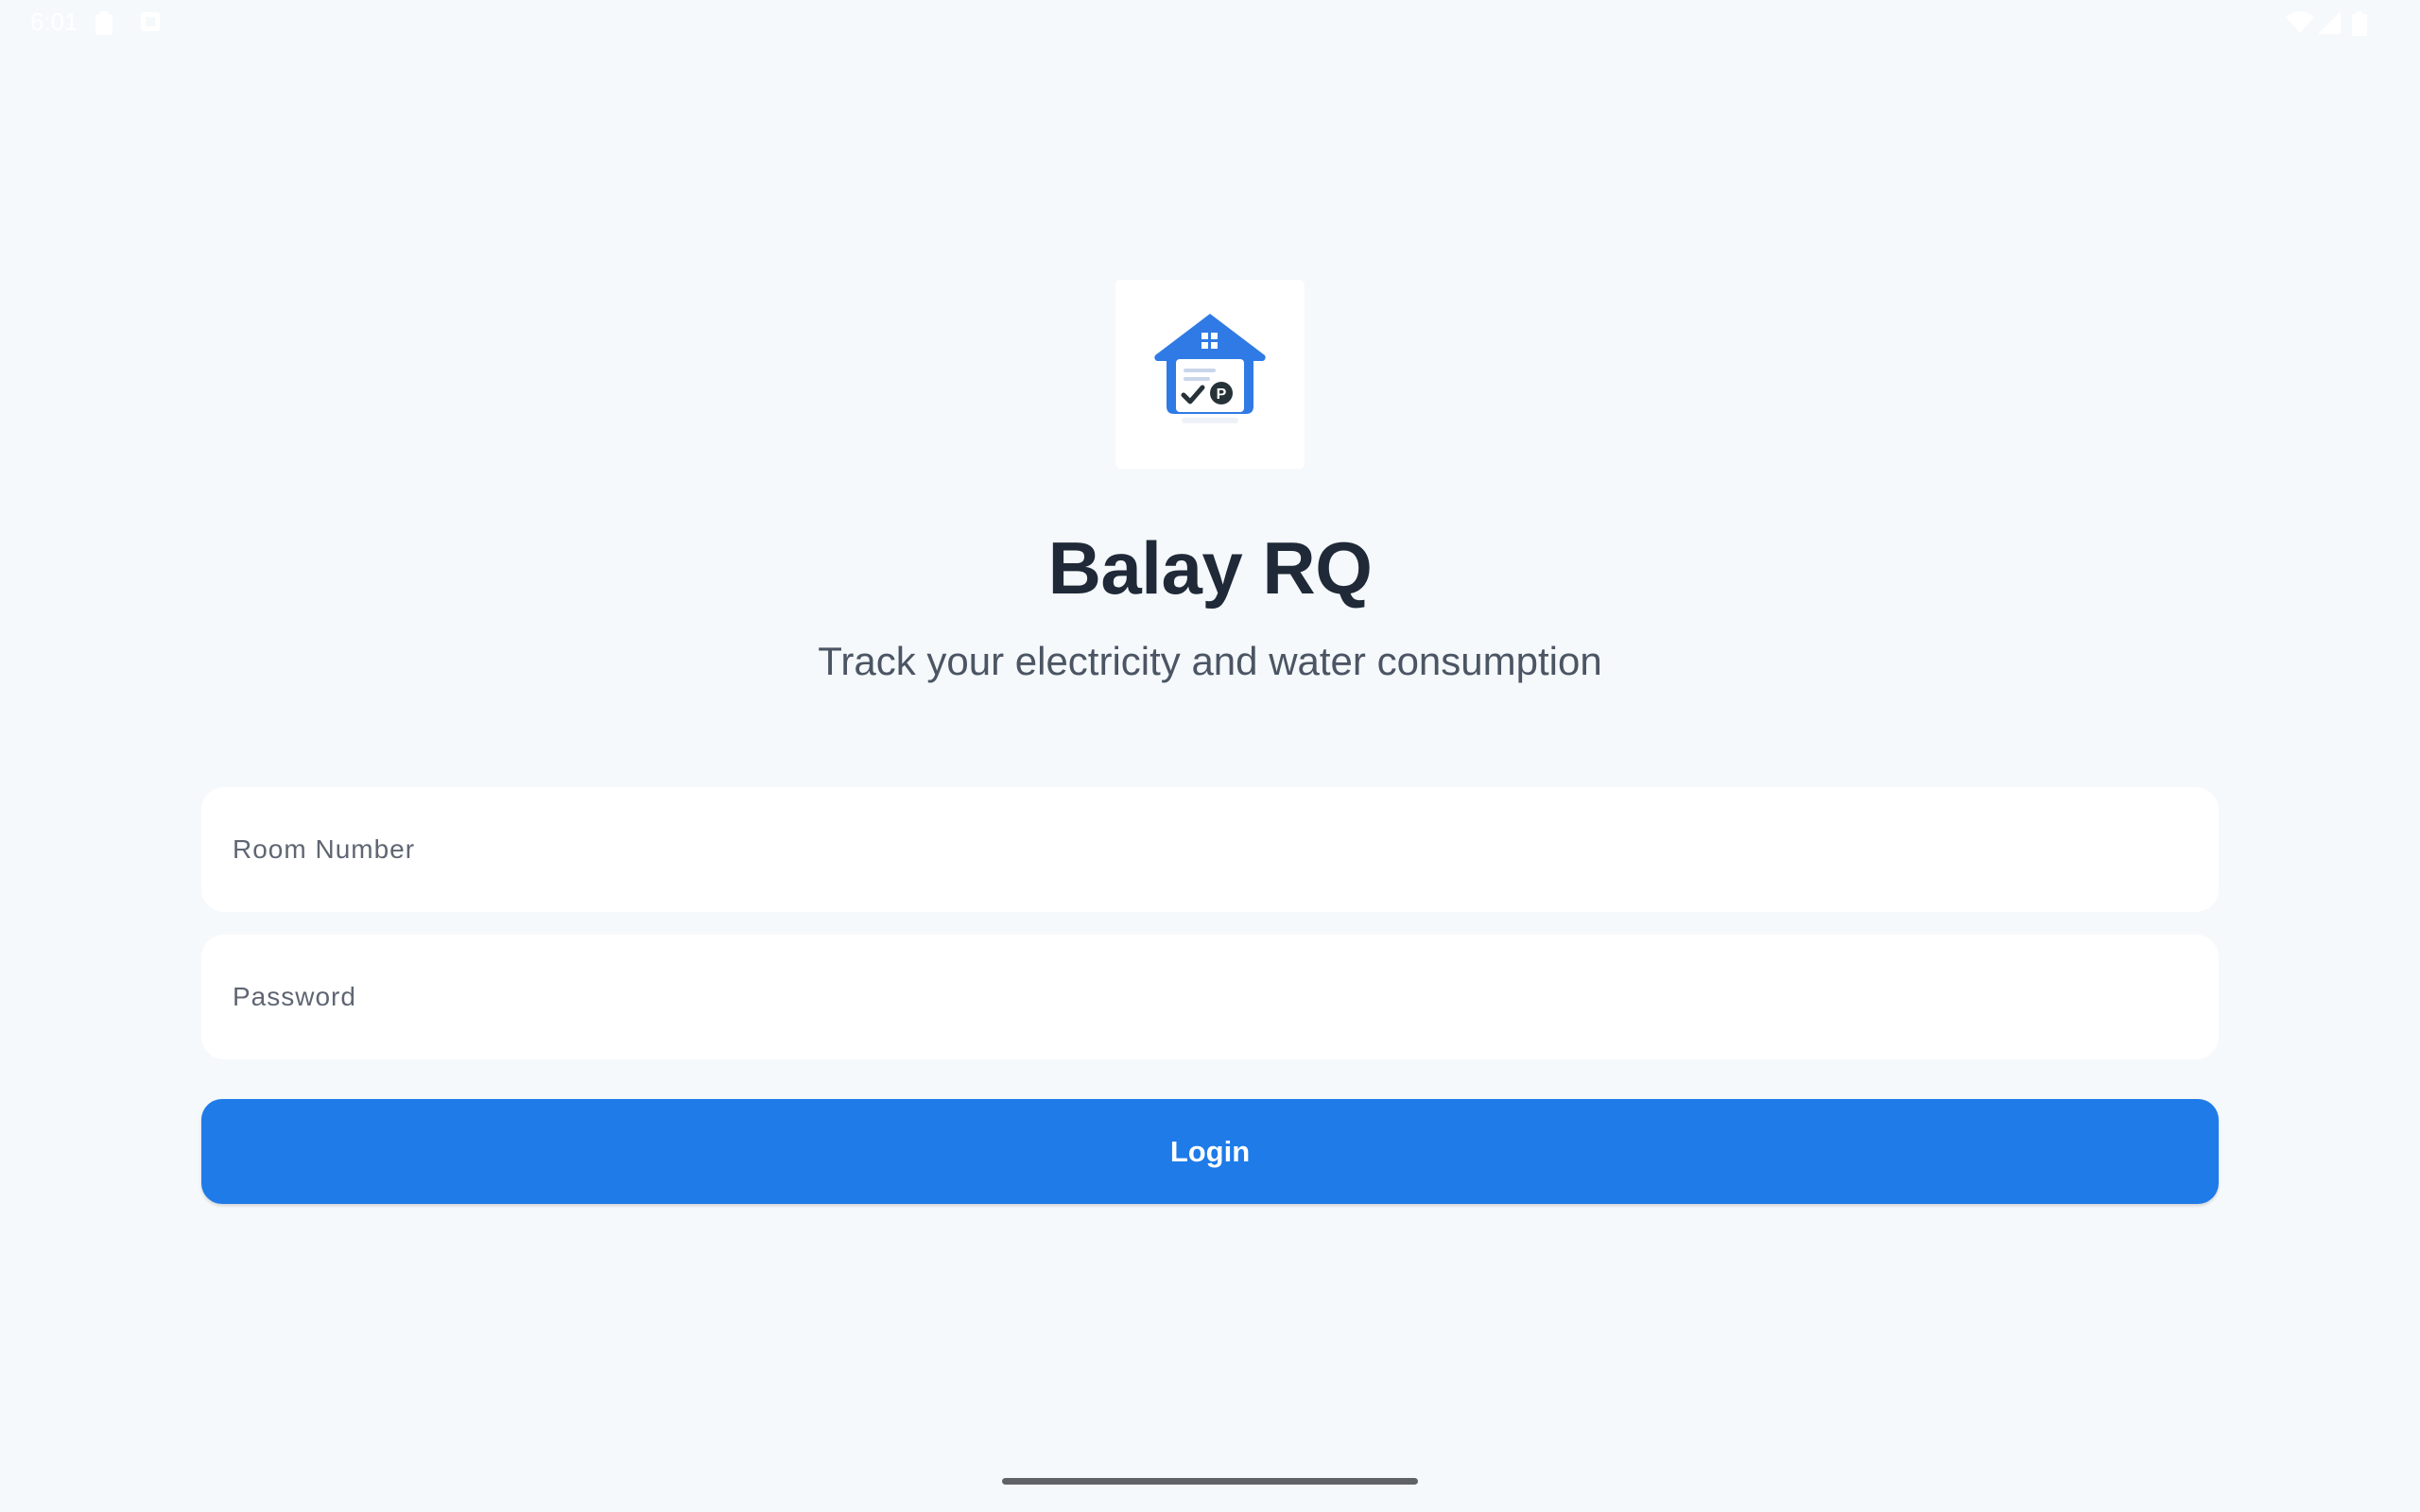 The image size is (2420, 1512). I want to click on room-number-field, so click(1210, 849).